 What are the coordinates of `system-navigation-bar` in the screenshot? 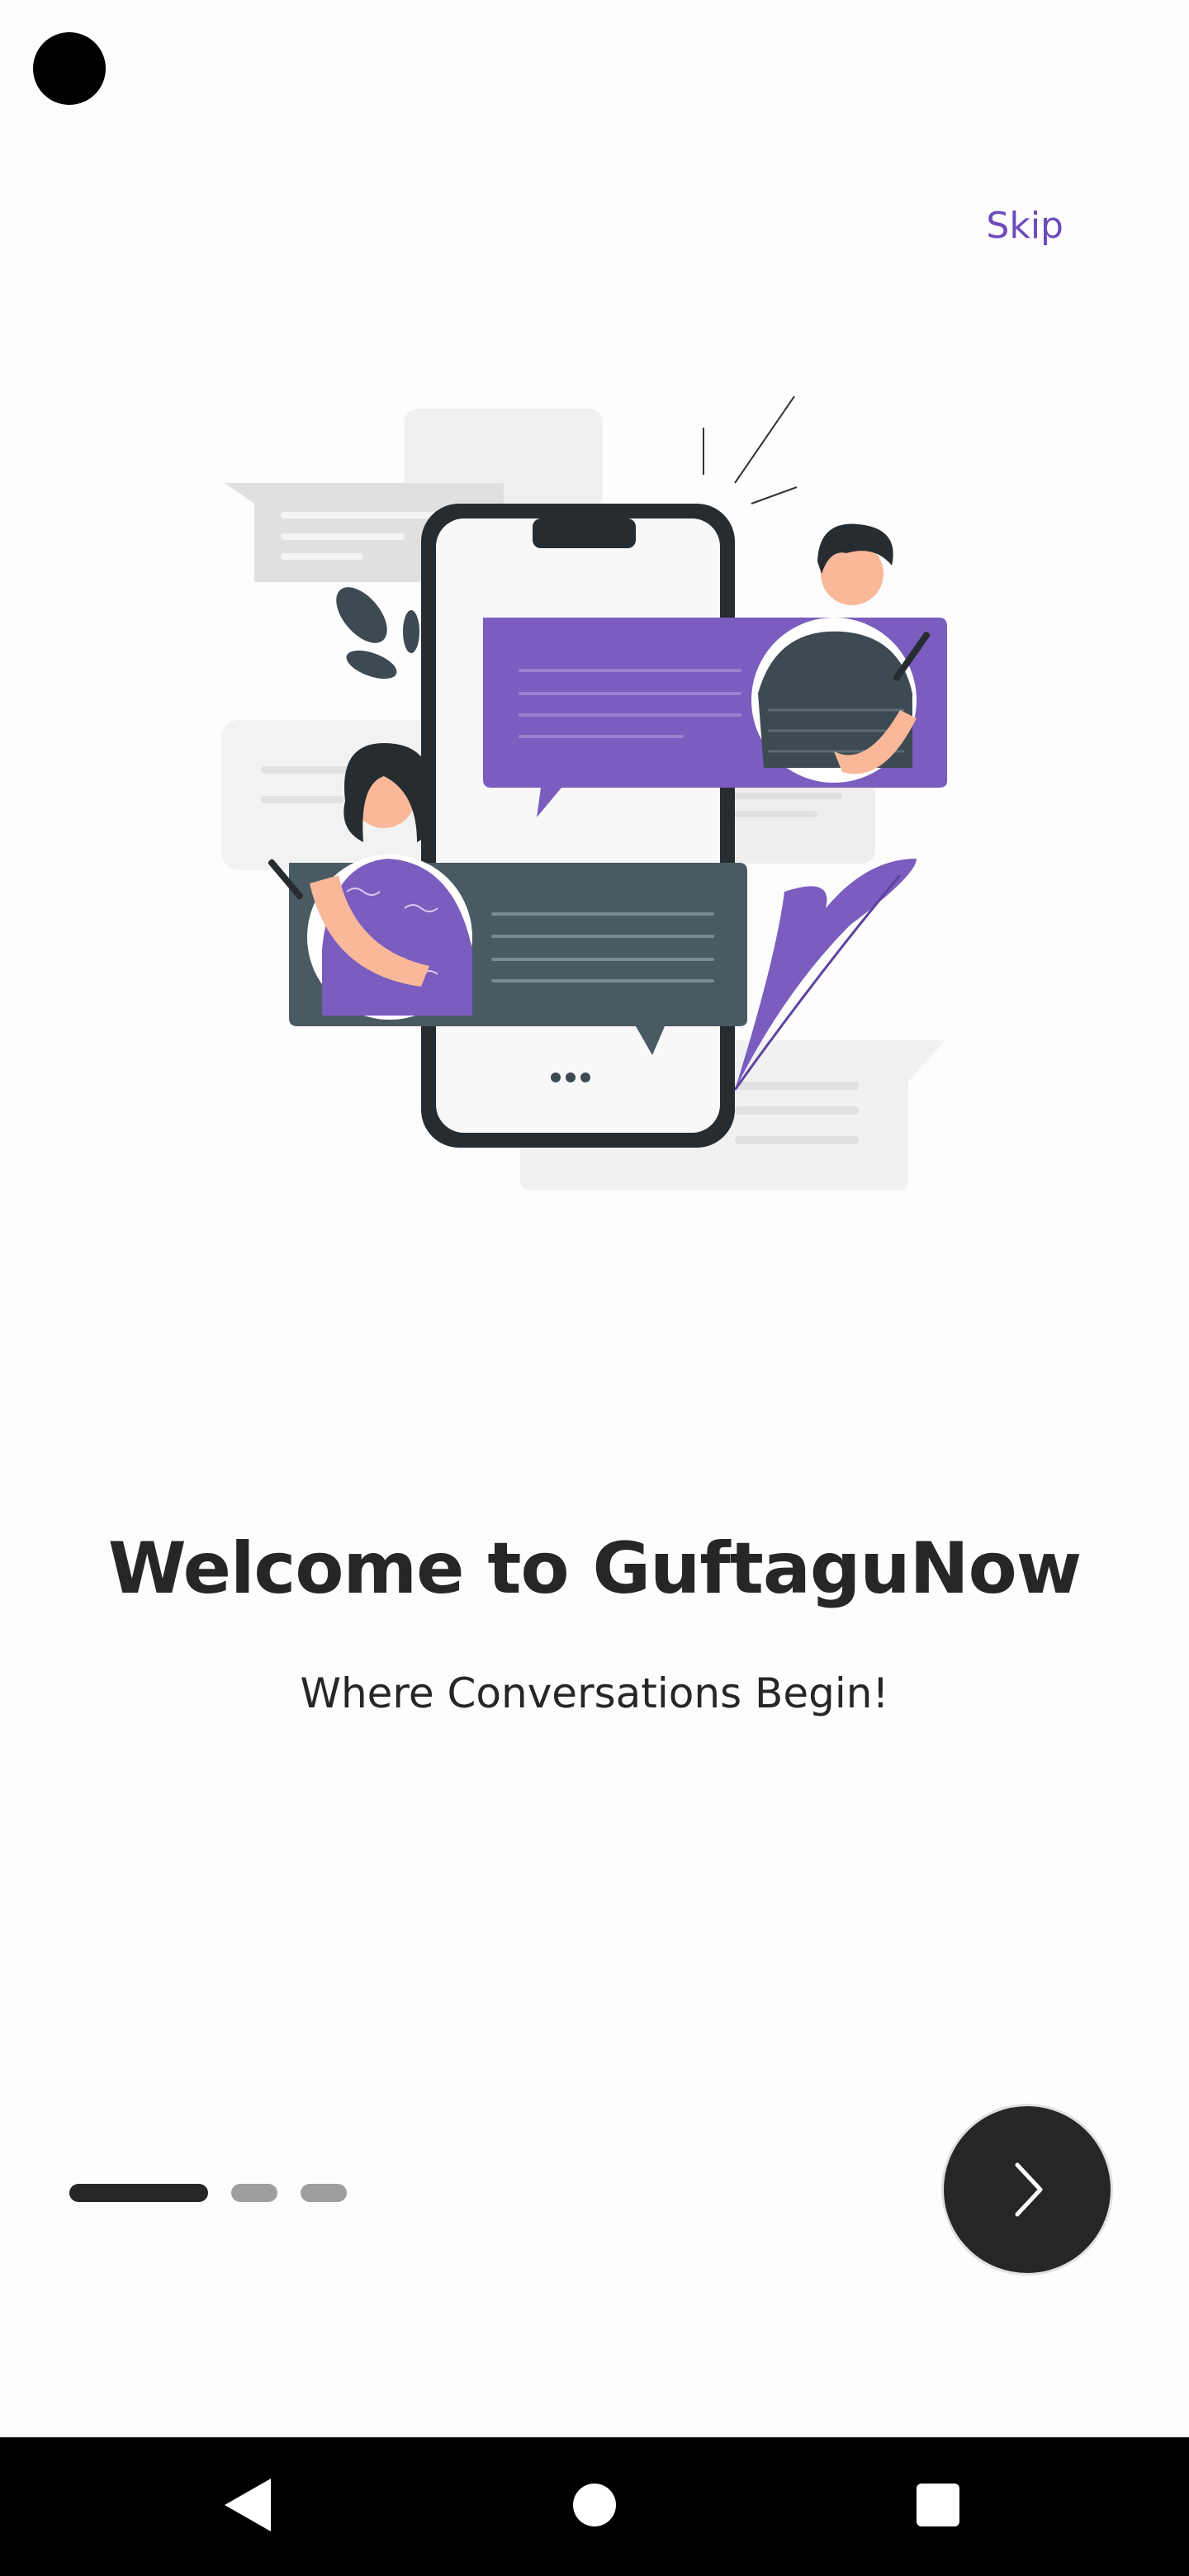 It's located at (594, 2506).